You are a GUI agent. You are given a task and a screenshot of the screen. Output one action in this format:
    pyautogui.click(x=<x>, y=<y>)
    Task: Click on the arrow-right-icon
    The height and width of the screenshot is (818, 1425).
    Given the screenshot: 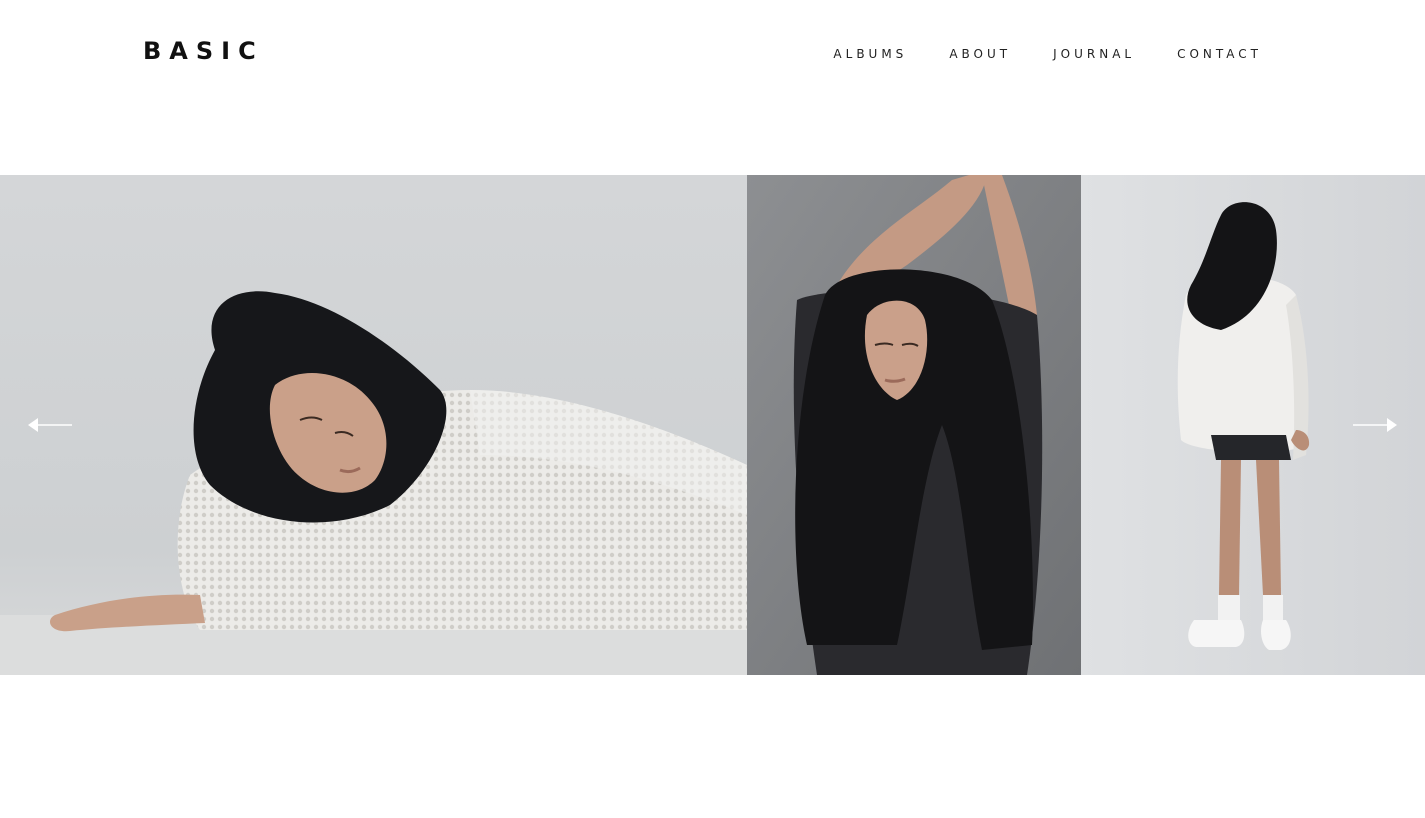 What is the action you would take?
    pyautogui.click(x=1375, y=425)
    